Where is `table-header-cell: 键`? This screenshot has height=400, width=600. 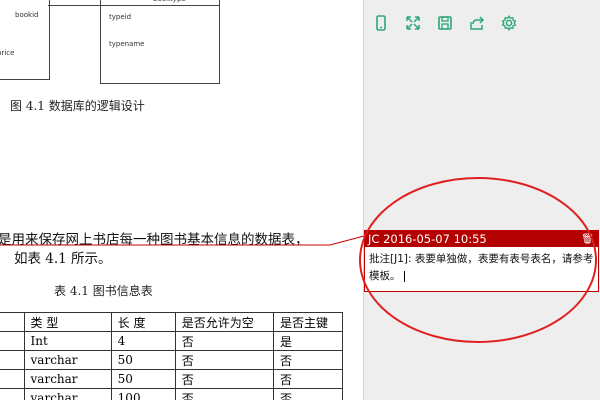
table-header-cell: 键 is located at coordinates (12, 322).